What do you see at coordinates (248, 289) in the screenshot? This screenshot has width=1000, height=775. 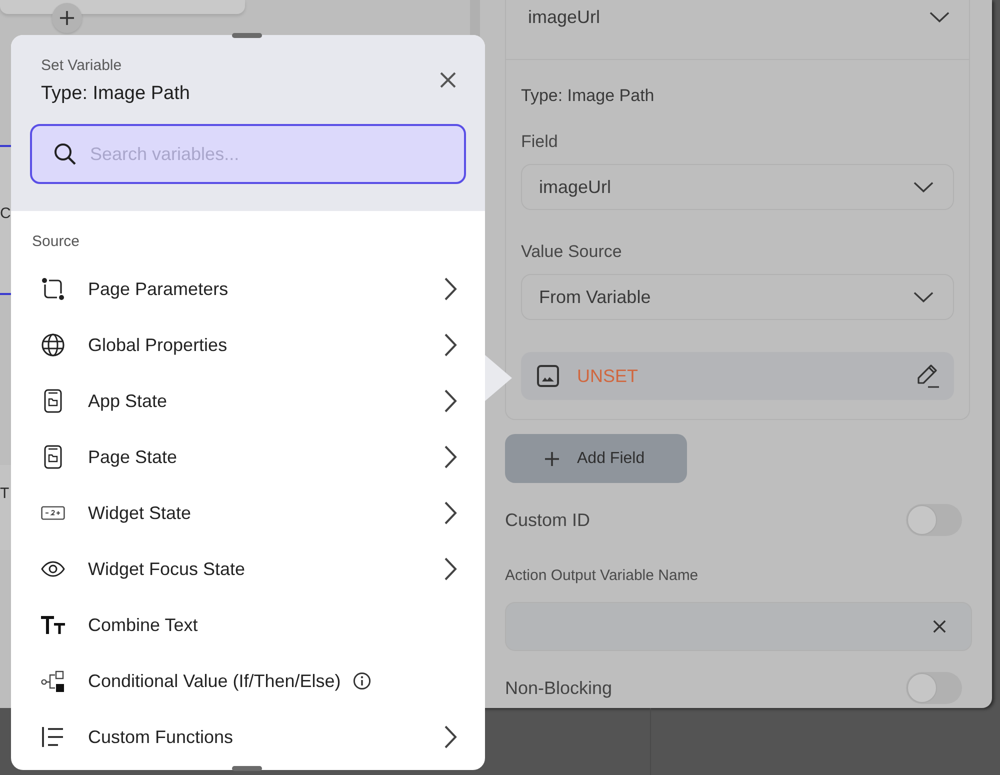 I see `menu-item: Page Parameters` at bounding box center [248, 289].